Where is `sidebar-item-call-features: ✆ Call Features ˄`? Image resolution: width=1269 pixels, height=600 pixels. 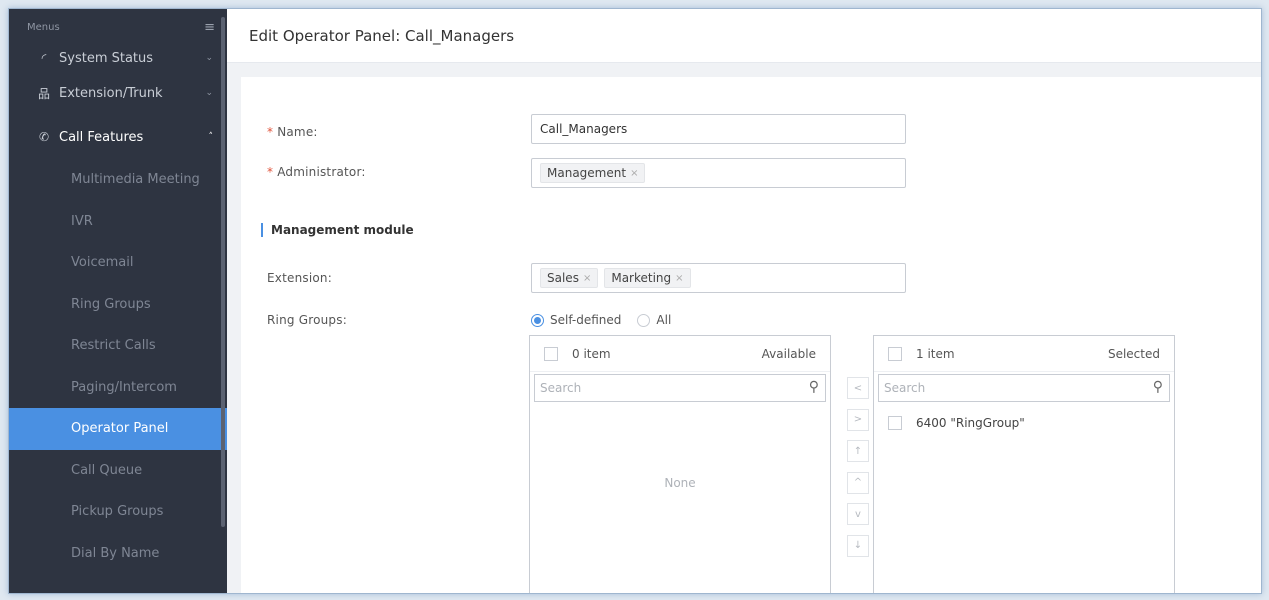 sidebar-item-call-features: ✆ Call Features ˄ is located at coordinates (118, 137).